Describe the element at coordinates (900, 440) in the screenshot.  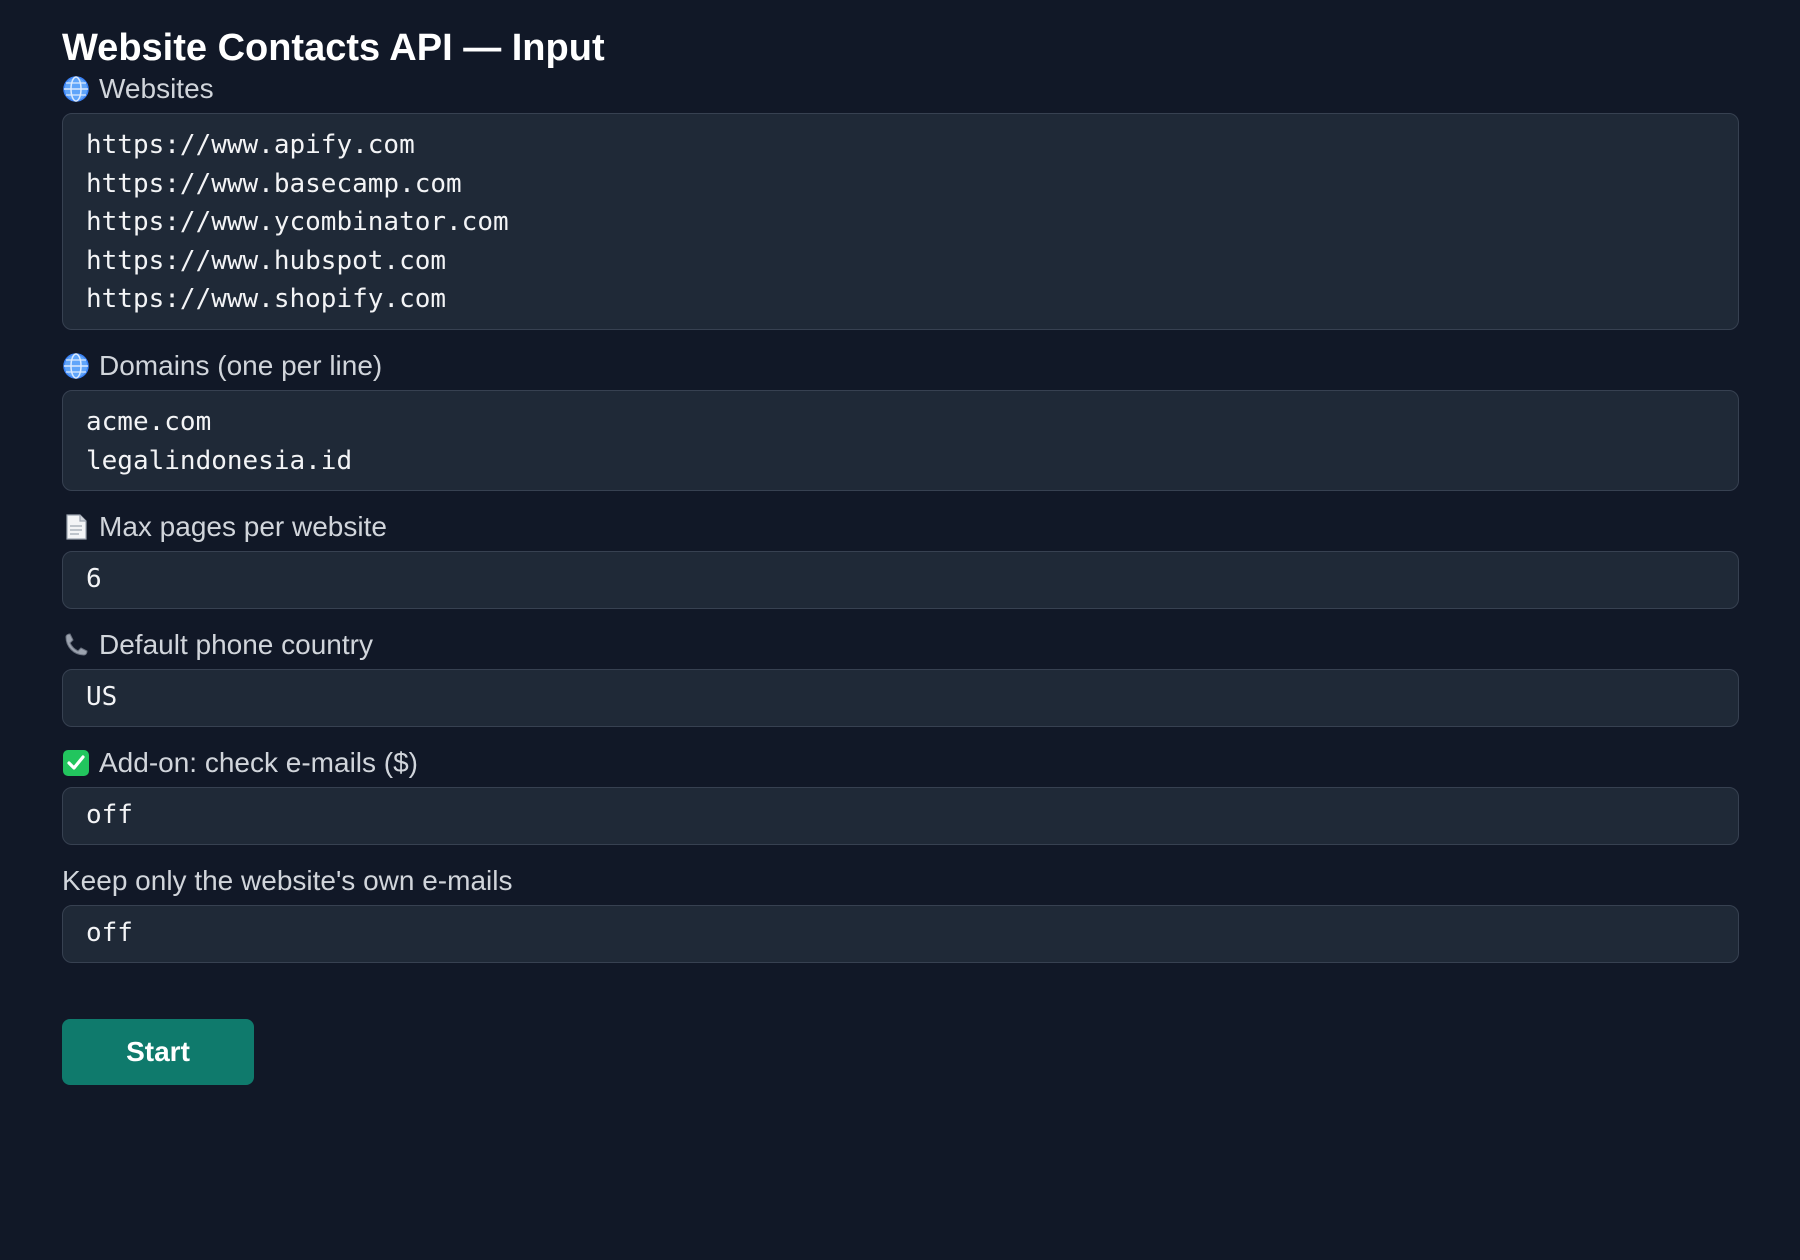
I see `domains-textarea: acme.com legalindonesia.id` at that location.